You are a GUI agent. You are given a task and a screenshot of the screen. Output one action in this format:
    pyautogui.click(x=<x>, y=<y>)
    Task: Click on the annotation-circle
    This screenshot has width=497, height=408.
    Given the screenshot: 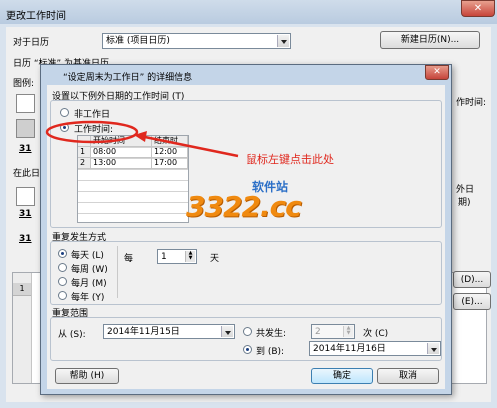 What is the action you would take?
    pyautogui.click(x=92, y=132)
    